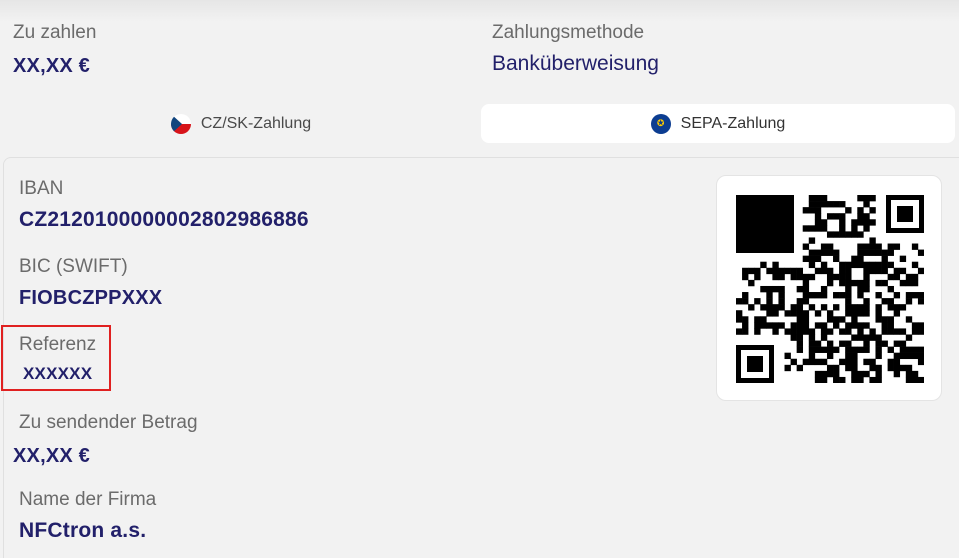  What do you see at coordinates (108, 422) in the screenshot?
I see `send-amount-label: Zu sendender Betrag` at bounding box center [108, 422].